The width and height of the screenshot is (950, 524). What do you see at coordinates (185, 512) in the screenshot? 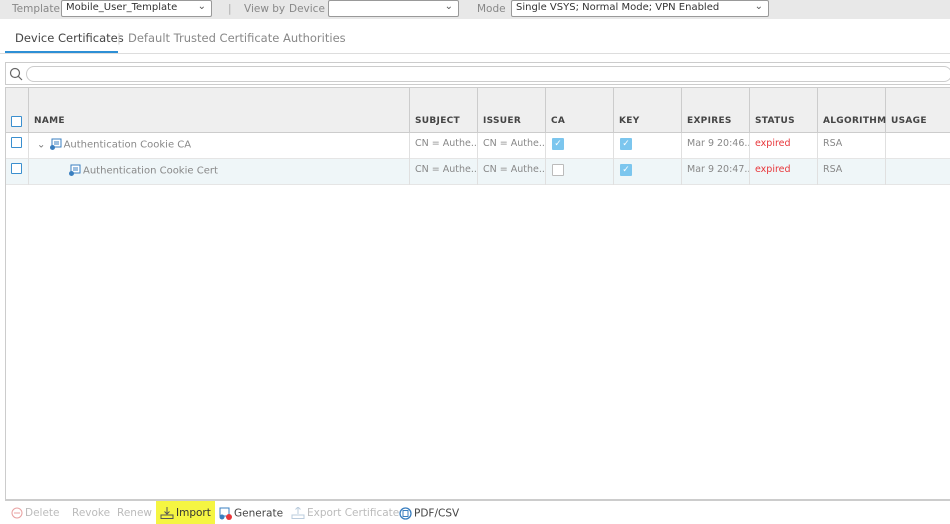
I see `import-button: Import` at bounding box center [185, 512].